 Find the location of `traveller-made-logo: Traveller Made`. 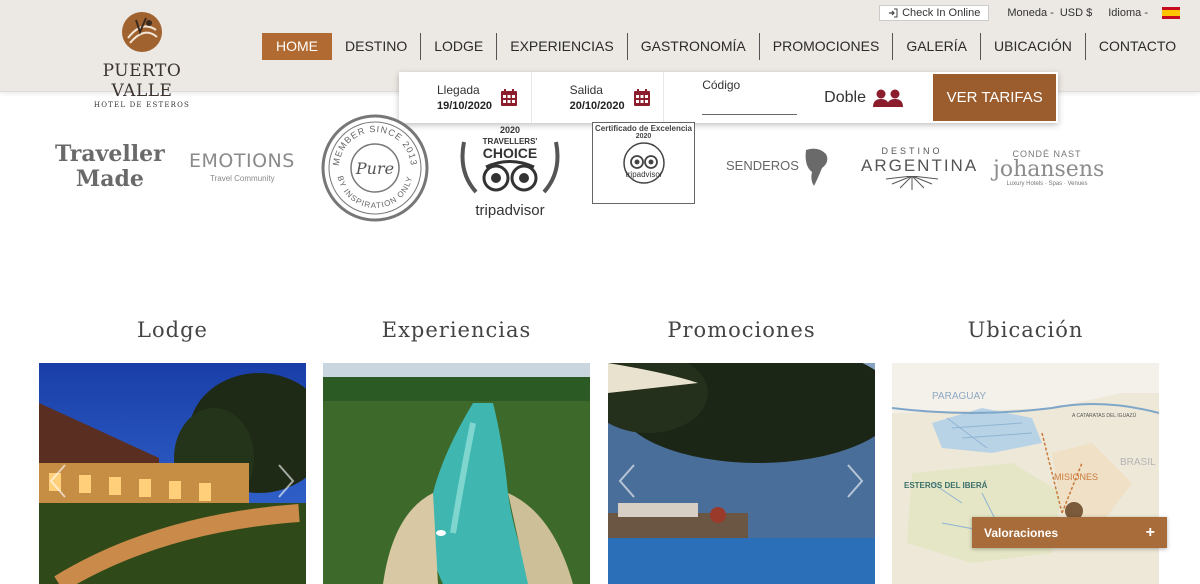

traveller-made-logo: Traveller Made is located at coordinates (110, 167).